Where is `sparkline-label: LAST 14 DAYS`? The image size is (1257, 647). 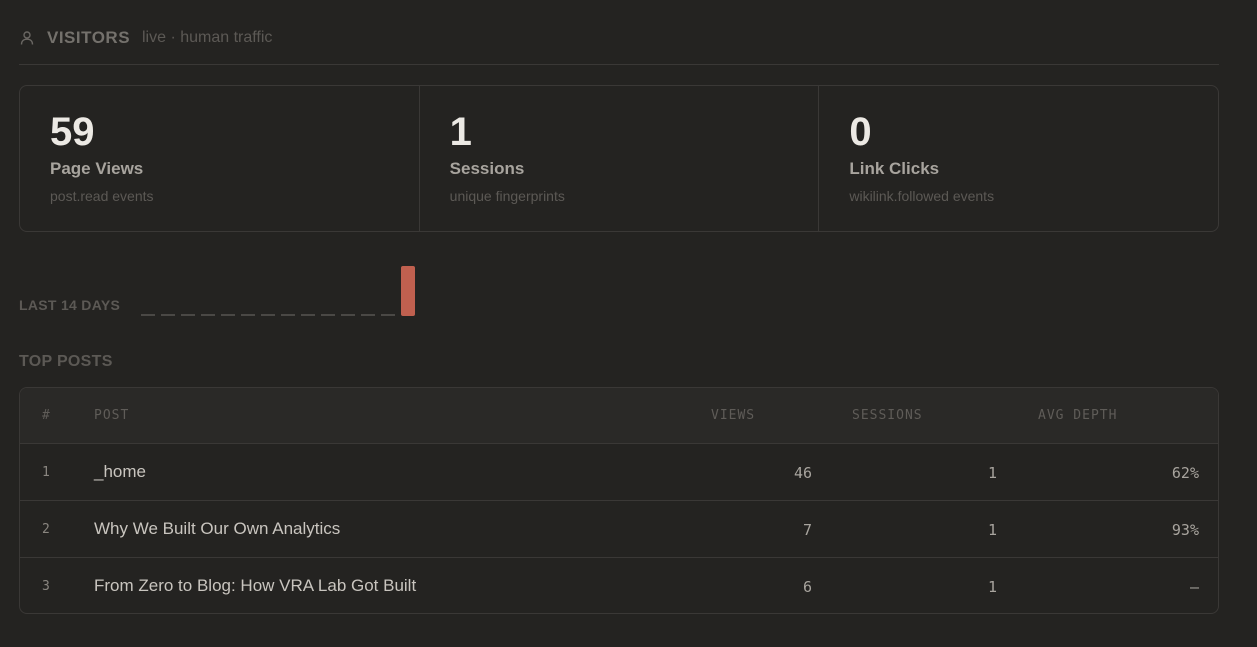
sparkline-label: LAST 14 DAYS is located at coordinates (70, 305).